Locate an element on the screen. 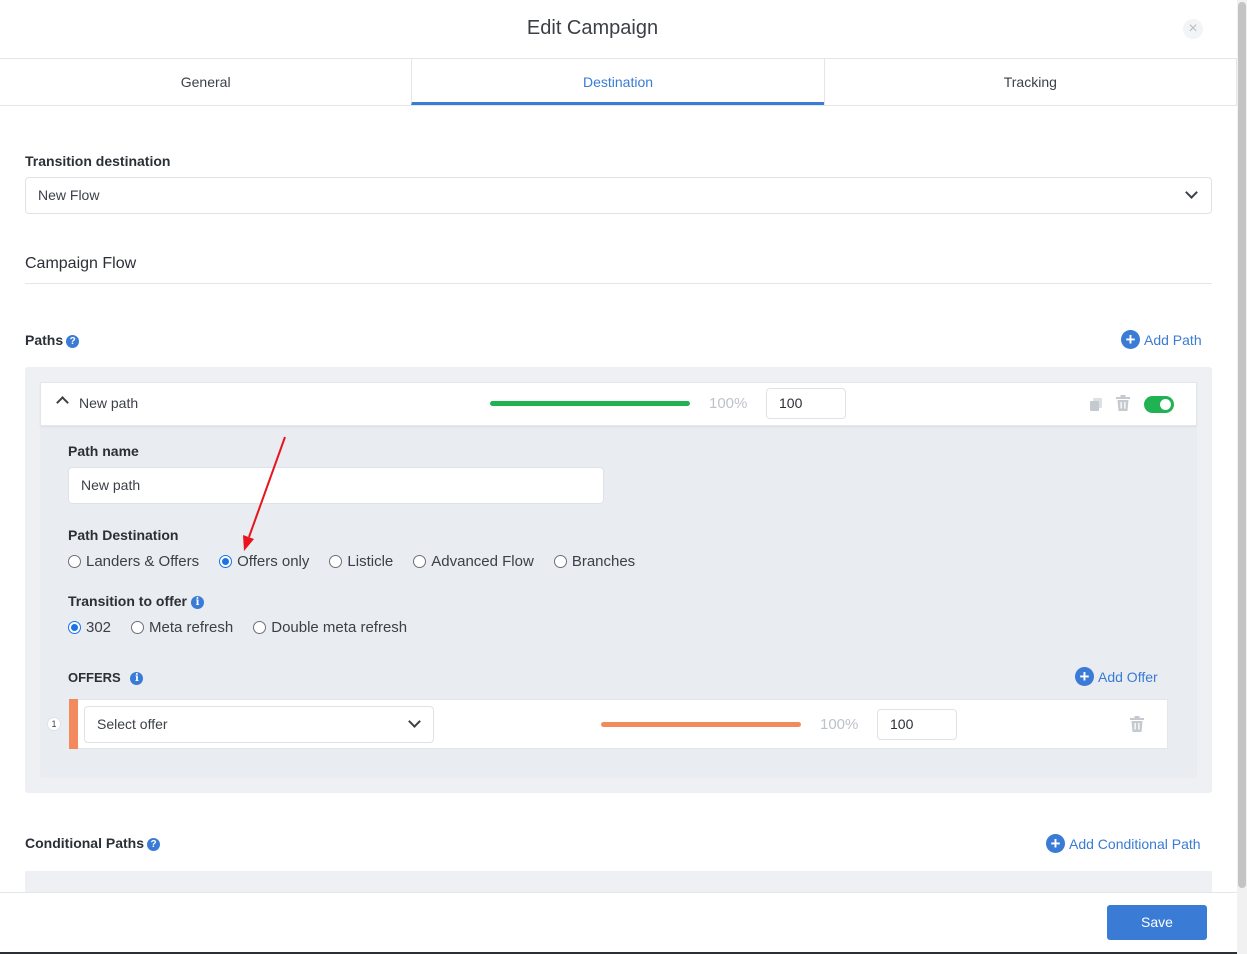 The width and height of the screenshot is (1247, 954). modal-title: Edit Campaign is located at coordinates (592, 28).